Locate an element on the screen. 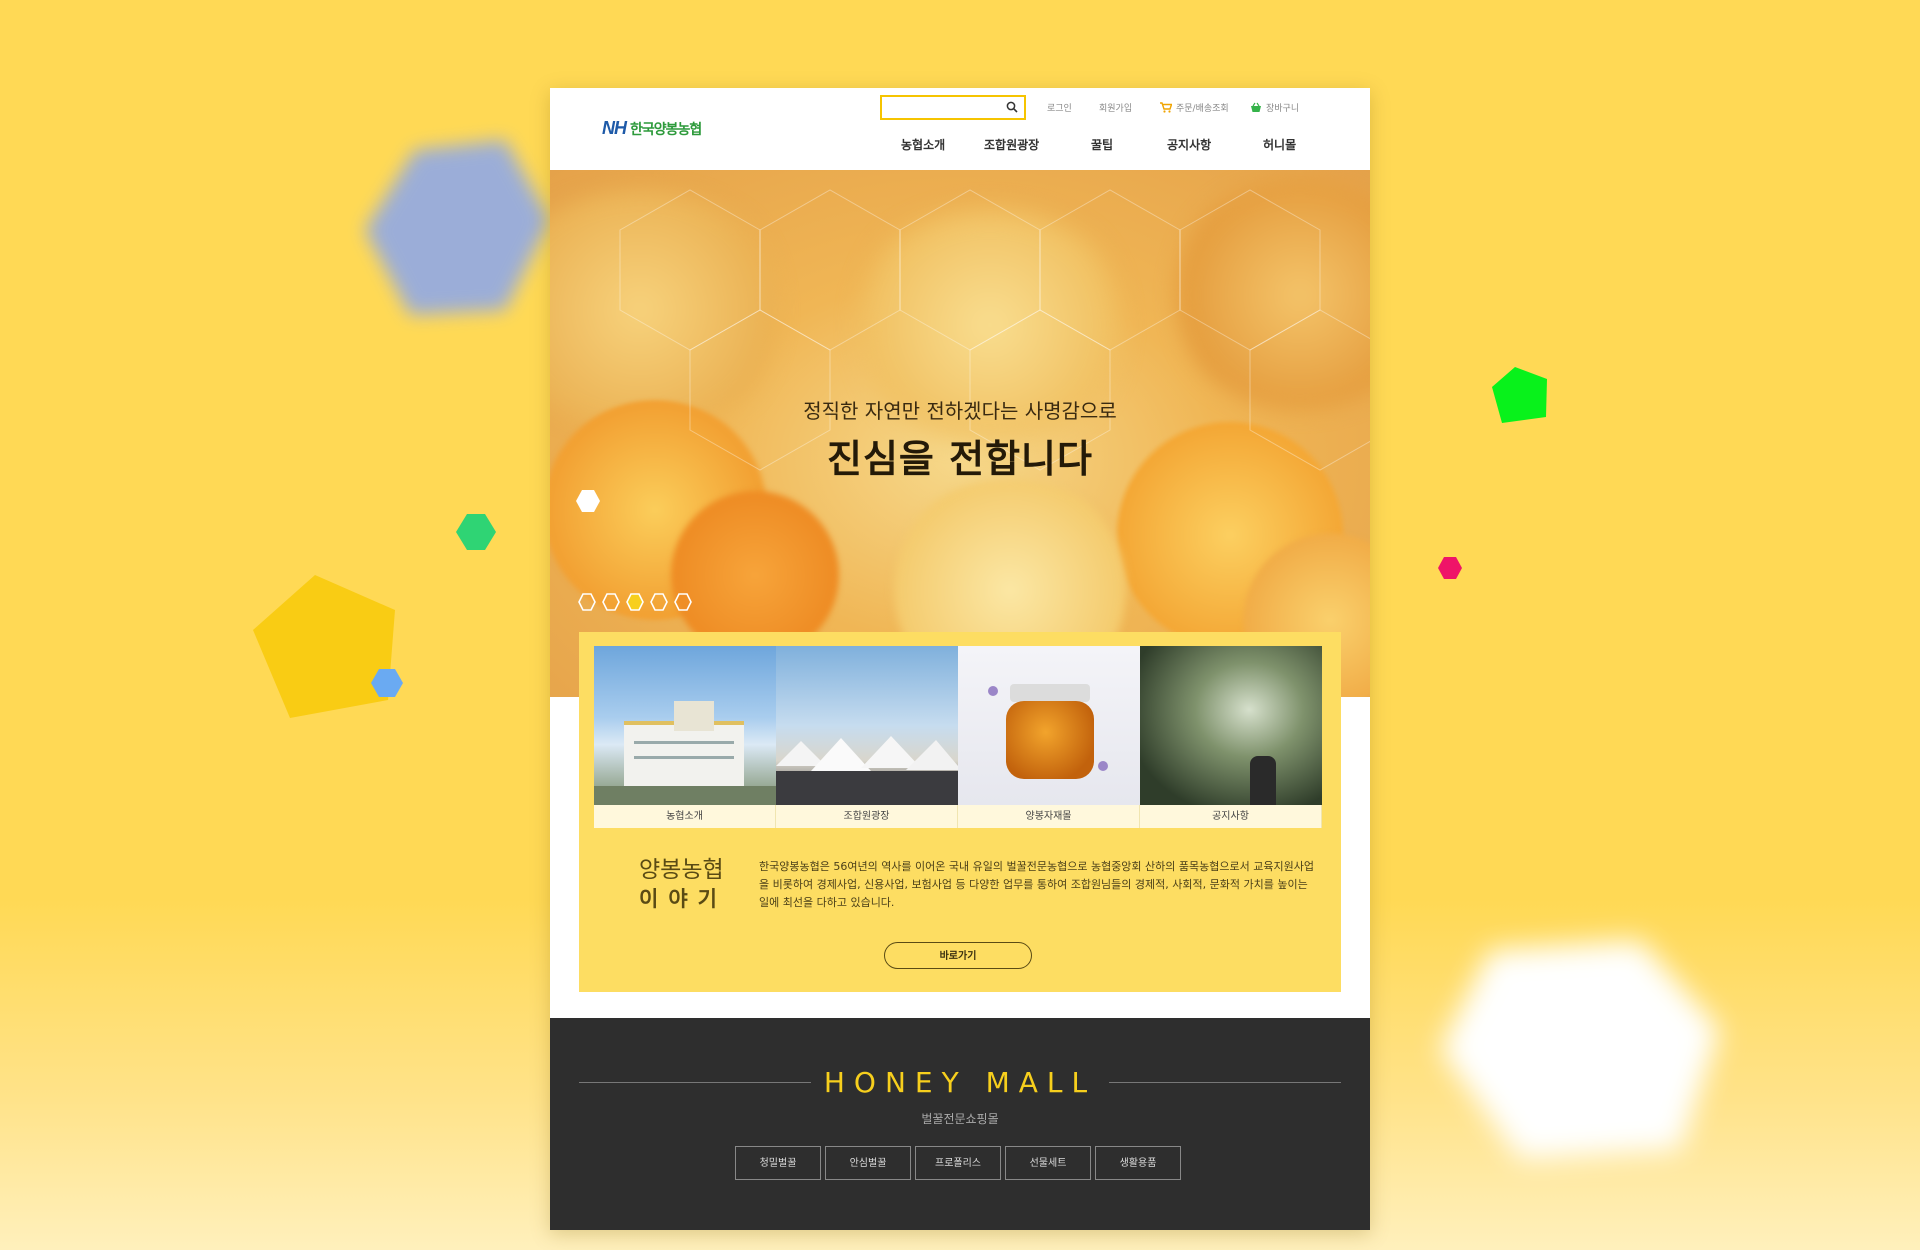  hero-subtitle: 정직한 자연만 전하겠다는 사명감으로 is located at coordinates (960, 411).